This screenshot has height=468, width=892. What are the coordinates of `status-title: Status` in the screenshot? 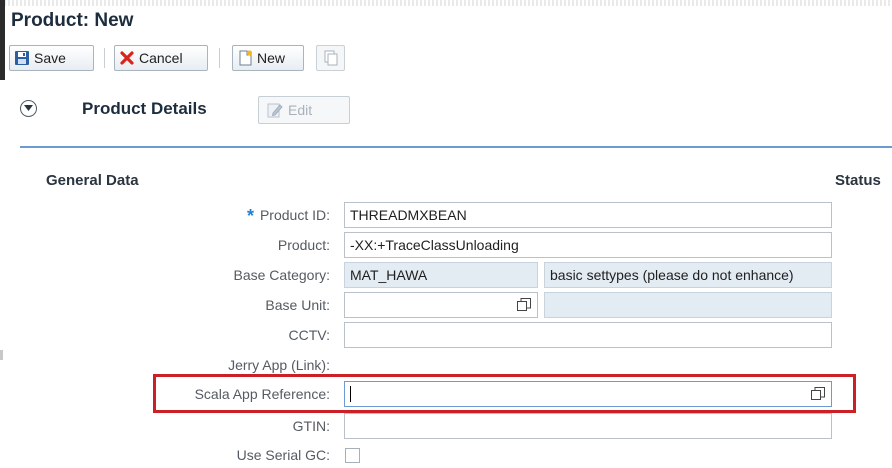 It's located at (858, 180).